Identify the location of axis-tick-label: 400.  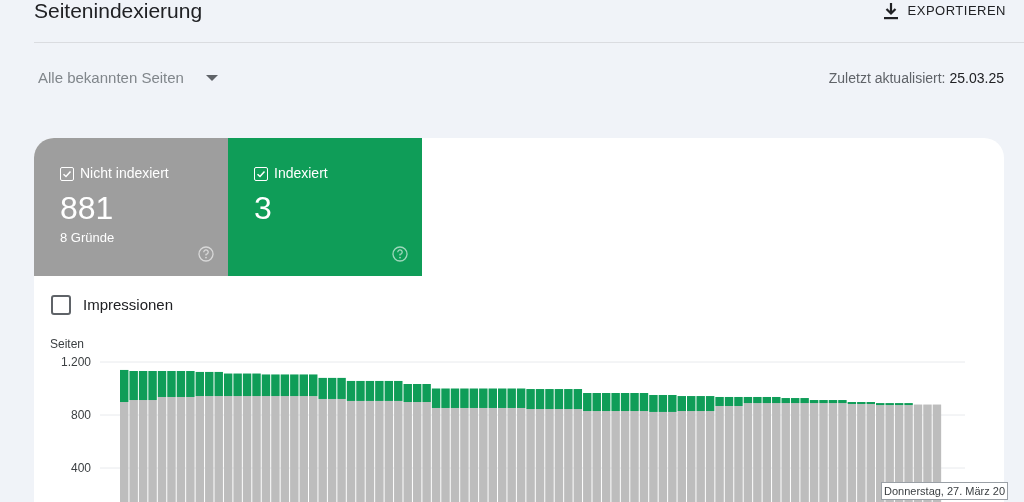
(80, 467).